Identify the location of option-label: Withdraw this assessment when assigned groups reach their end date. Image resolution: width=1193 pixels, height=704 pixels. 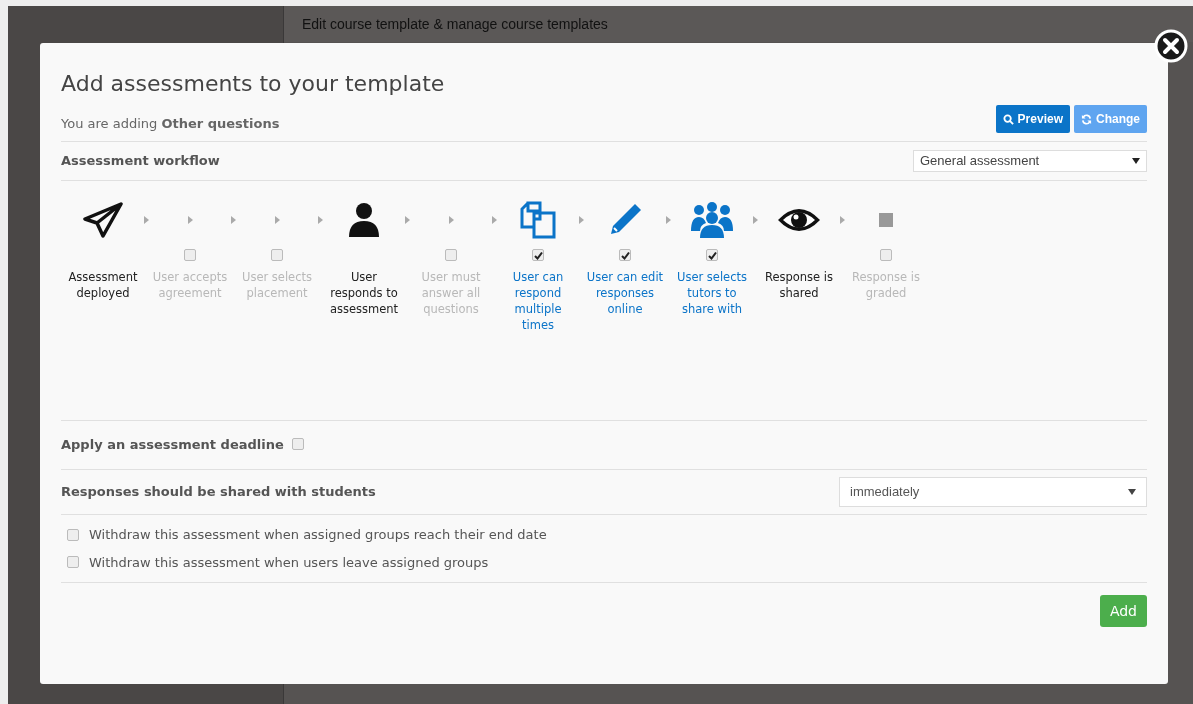
(318, 535).